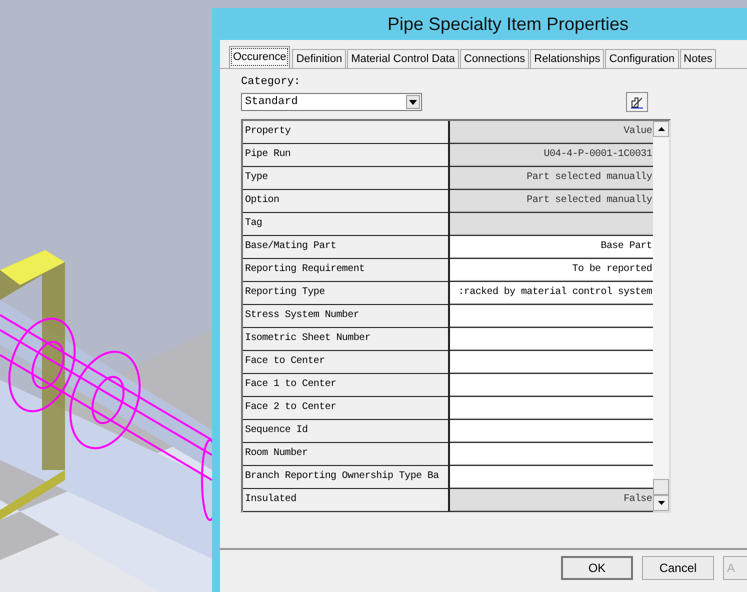 The height and width of the screenshot is (592, 747). I want to click on window-title: Pipe Specialty Item Properties, so click(508, 24).